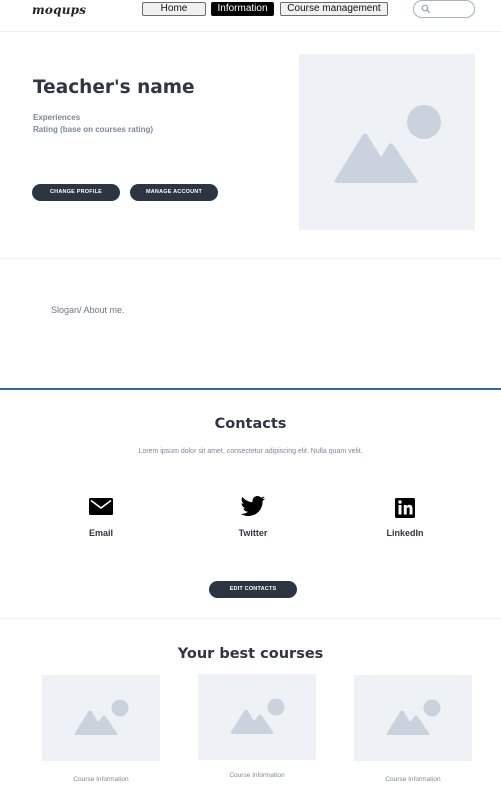 This screenshot has width=501, height=791. Describe the element at coordinates (250, 654) in the screenshot. I see `courses-title: Your best courses` at that location.